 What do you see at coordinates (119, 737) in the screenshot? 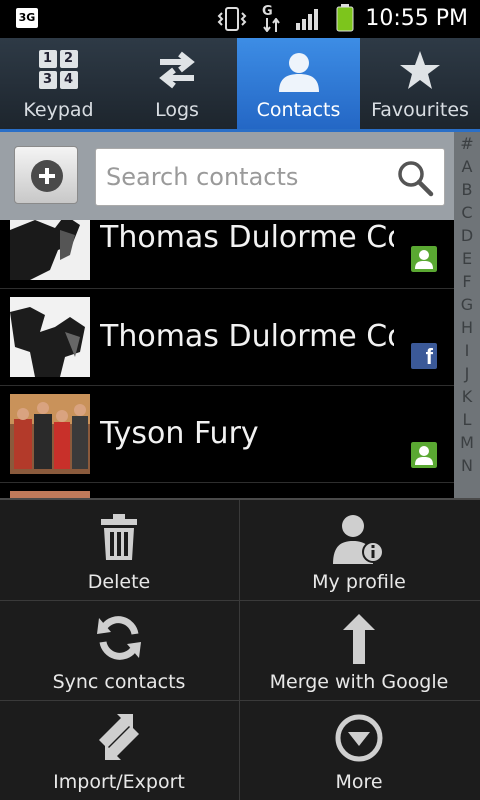
I see `import-export-icon` at bounding box center [119, 737].